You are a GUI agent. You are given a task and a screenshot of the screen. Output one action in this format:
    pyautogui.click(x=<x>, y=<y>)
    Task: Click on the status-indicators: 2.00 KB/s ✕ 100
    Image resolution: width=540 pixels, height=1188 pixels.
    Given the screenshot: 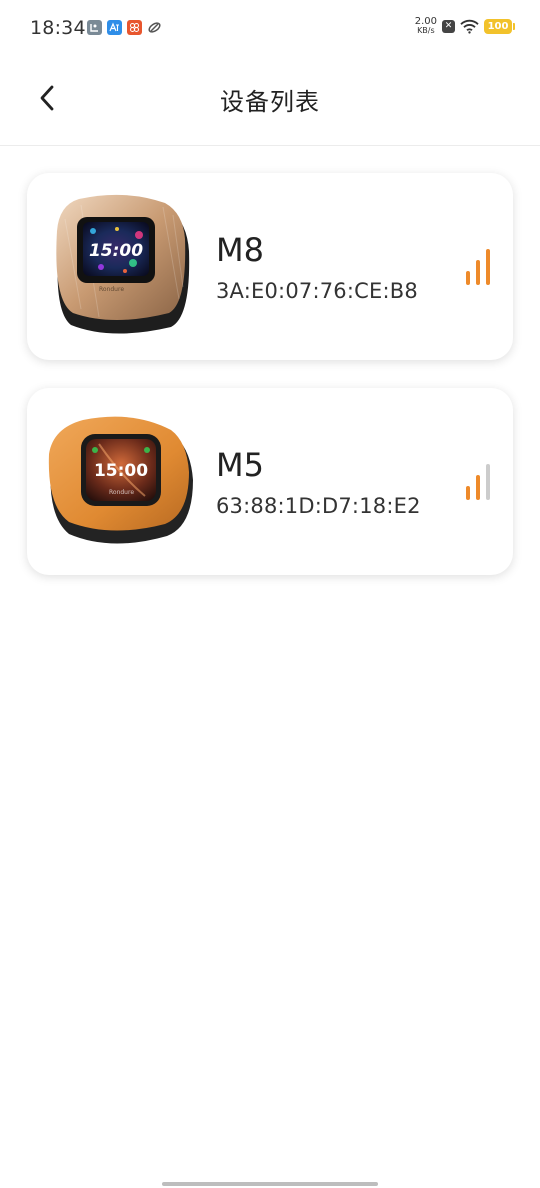 What is the action you would take?
    pyautogui.click(x=464, y=26)
    